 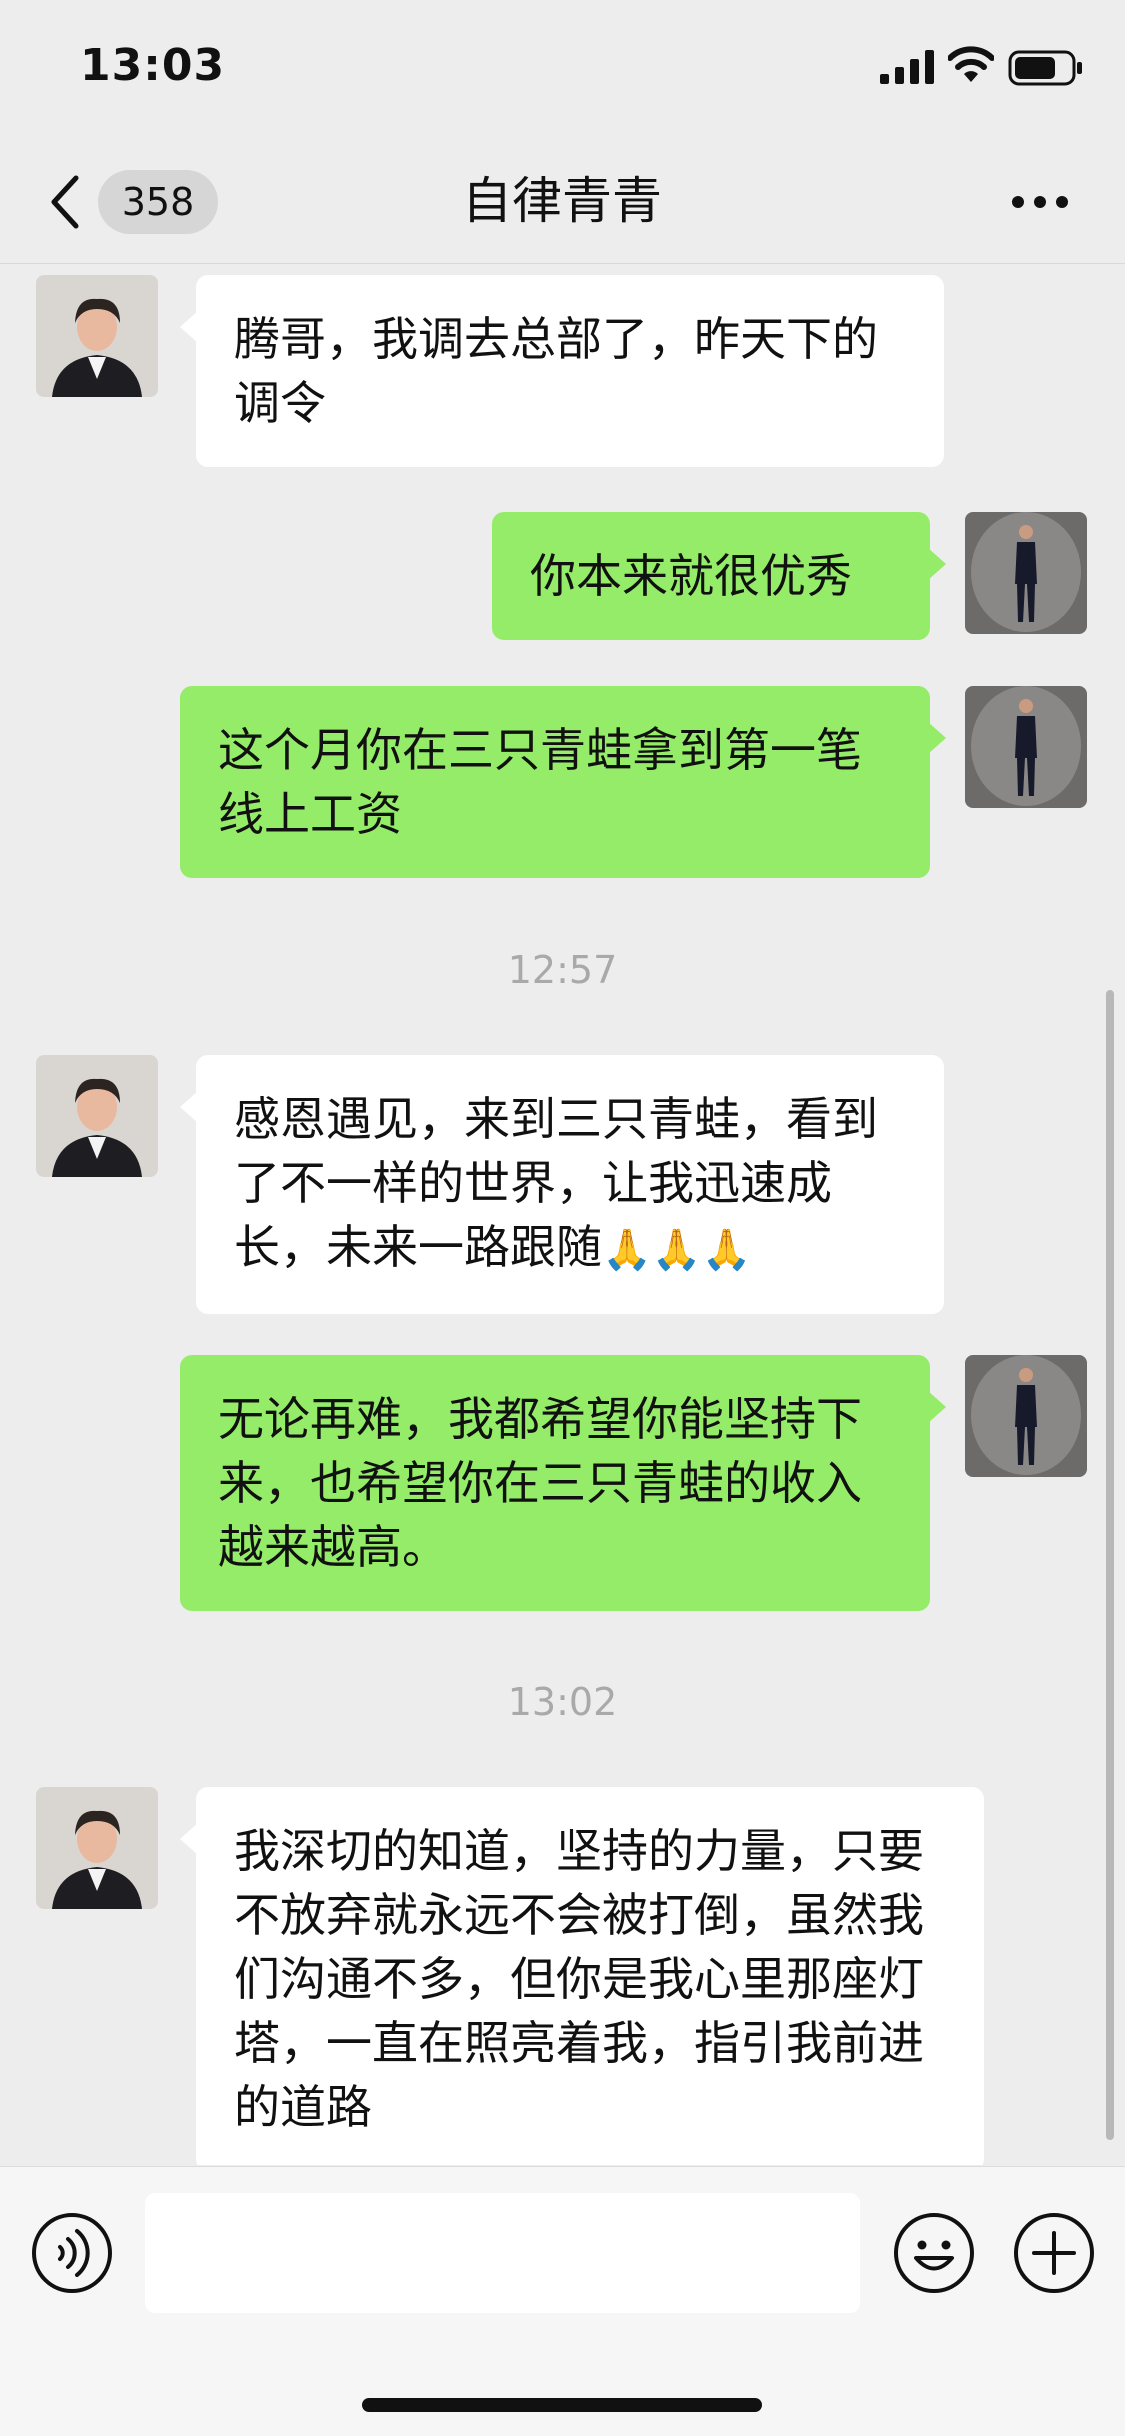 I want to click on input-bar, so click(x=562, y=2301).